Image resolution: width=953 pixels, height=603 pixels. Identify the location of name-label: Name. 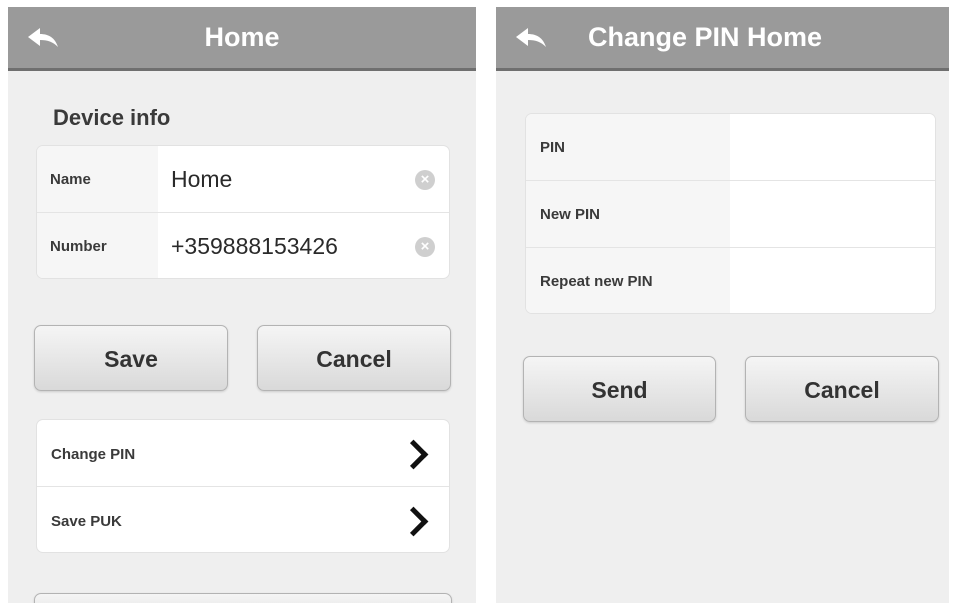
(70, 179).